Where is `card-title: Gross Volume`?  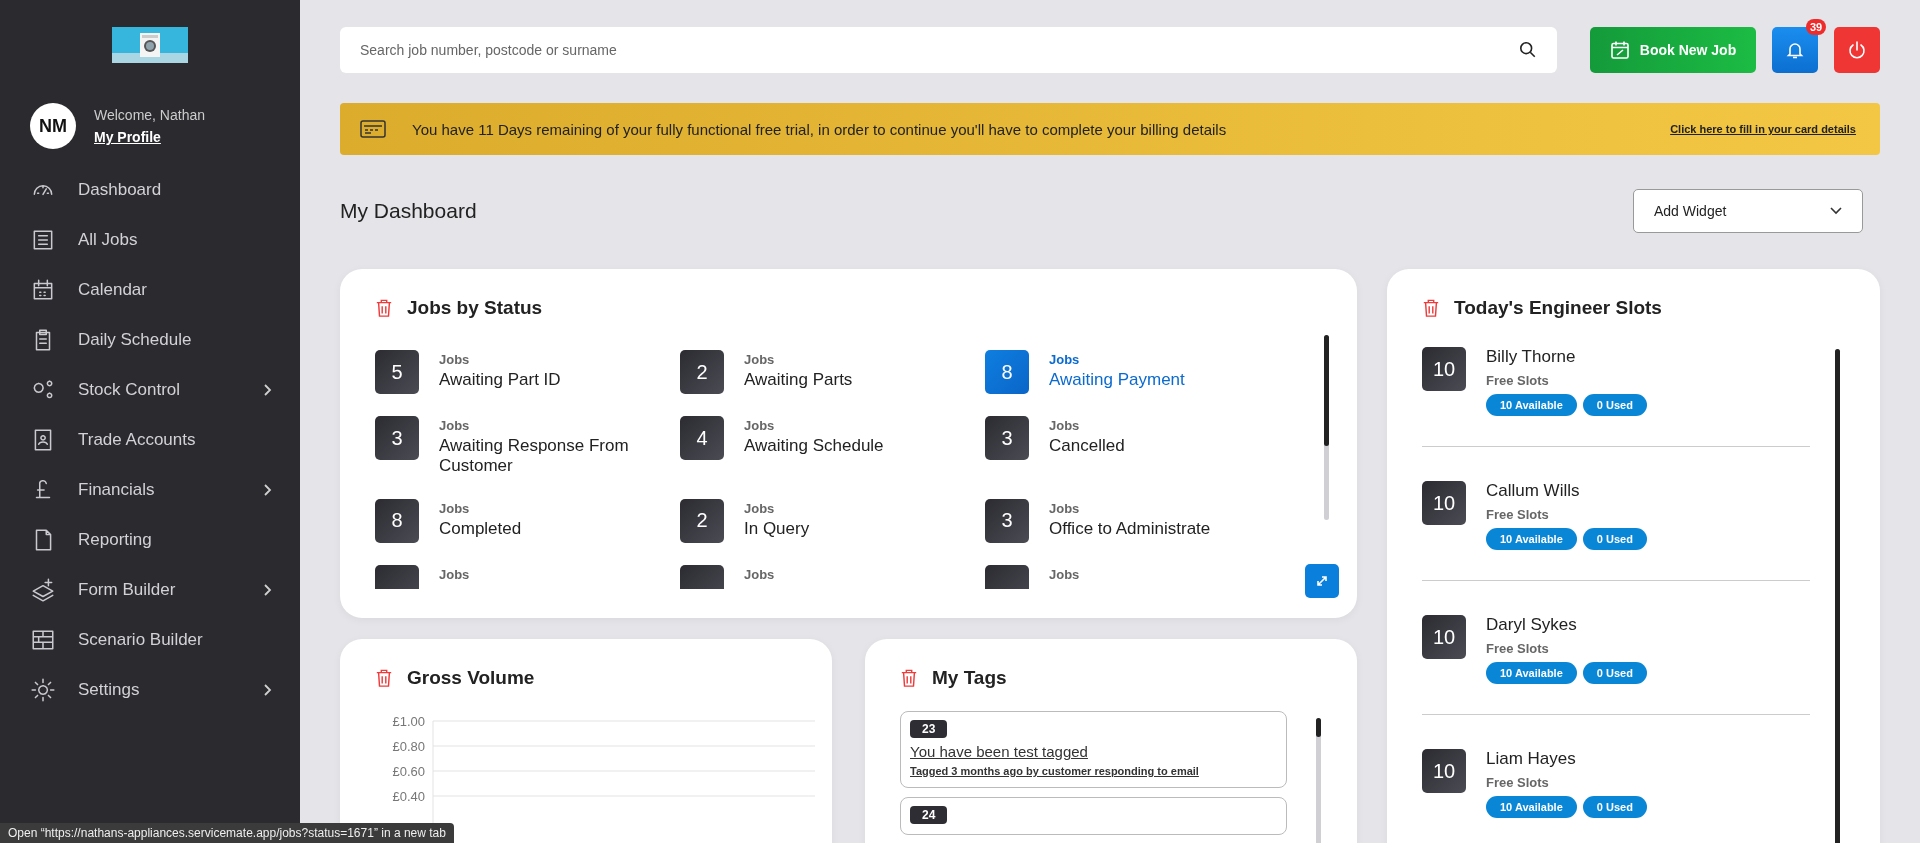 card-title: Gross Volume is located at coordinates (471, 678).